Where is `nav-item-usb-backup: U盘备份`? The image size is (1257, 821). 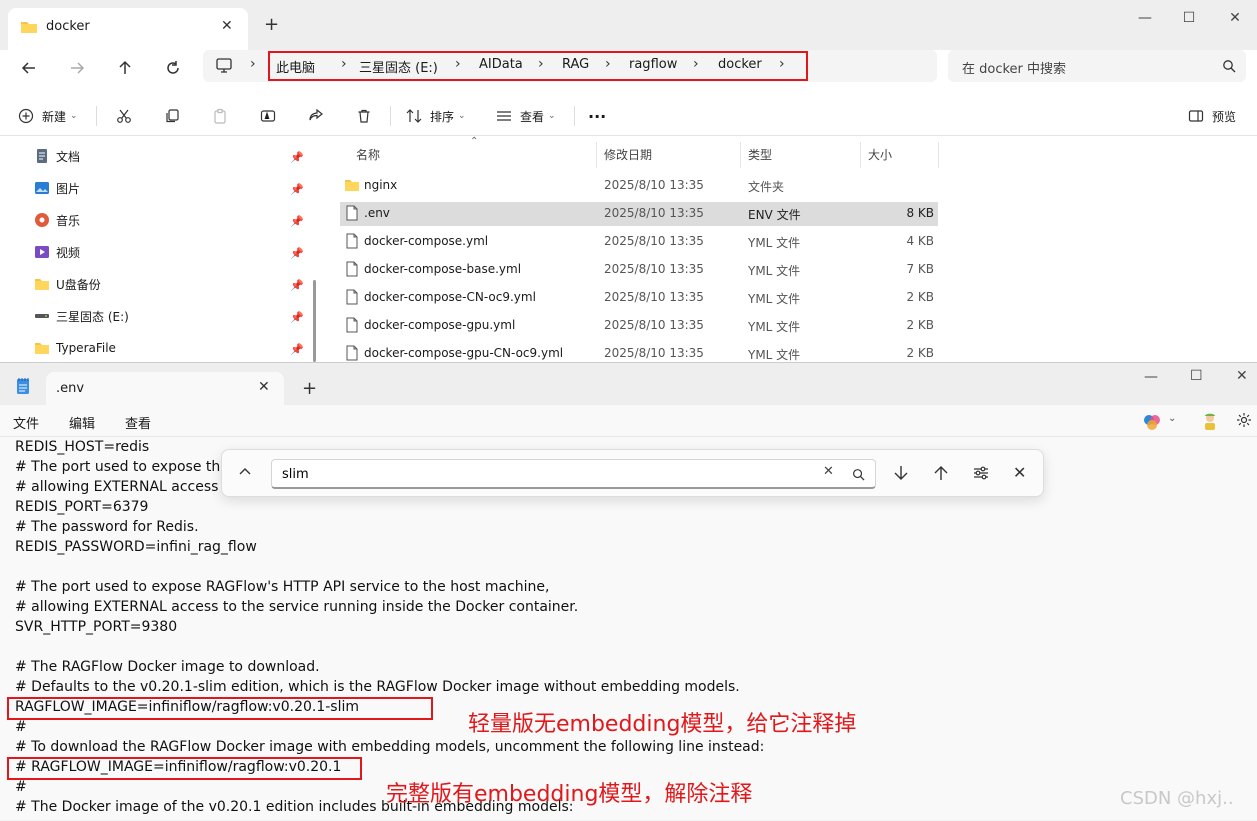 nav-item-usb-backup: U盘备份 is located at coordinates (67, 284).